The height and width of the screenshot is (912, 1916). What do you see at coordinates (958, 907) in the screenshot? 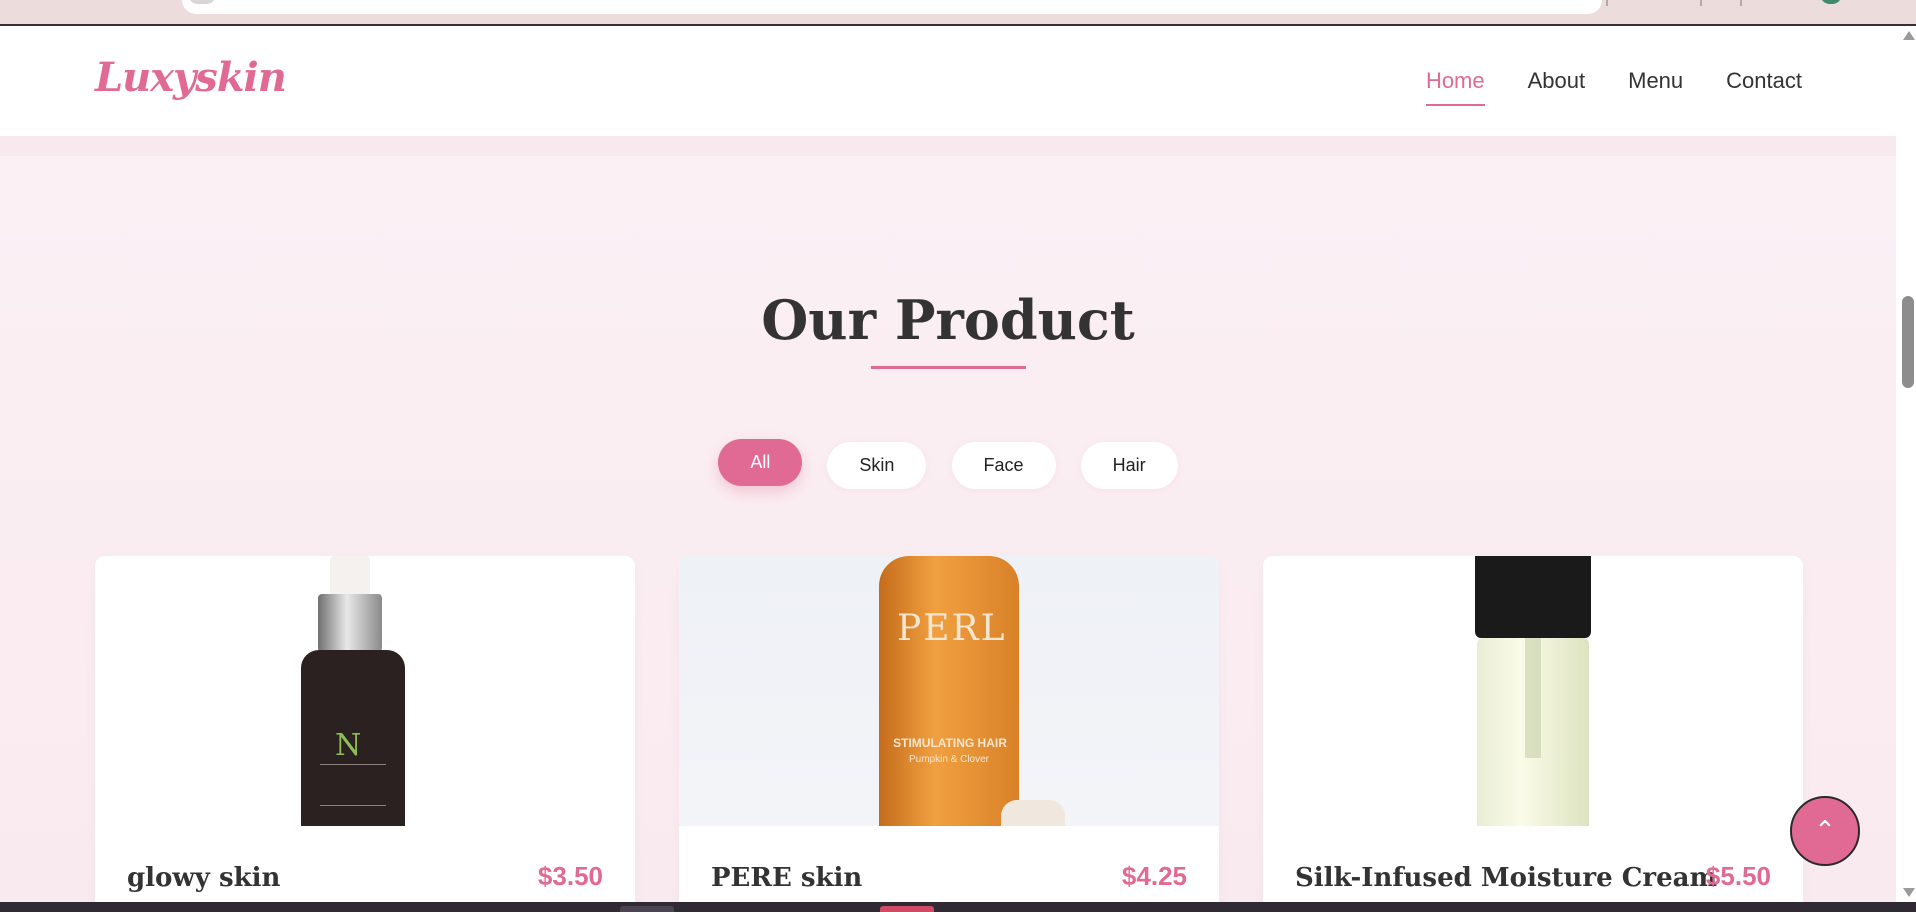
I see `taskbar` at bounding box center [958, 907].